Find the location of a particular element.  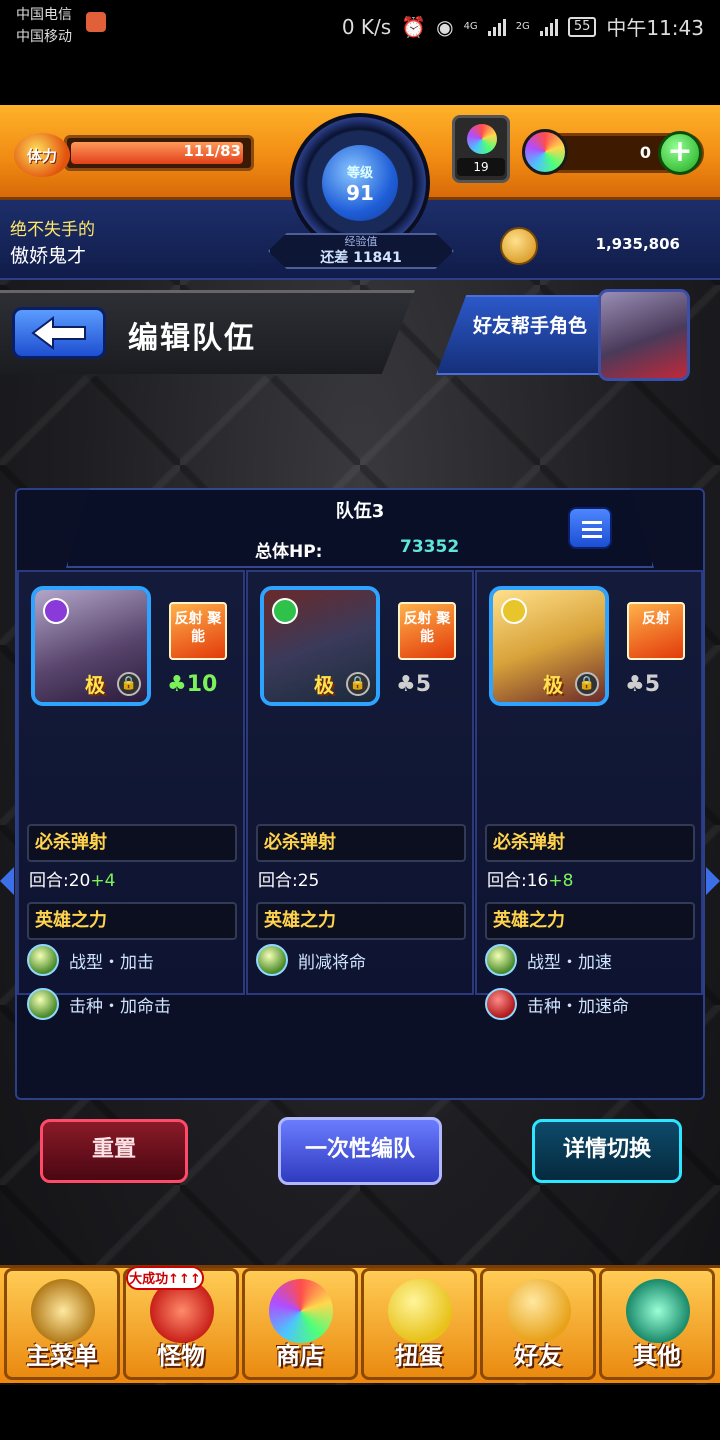

hp-value: 73352 is located at coordinates (430, 547).